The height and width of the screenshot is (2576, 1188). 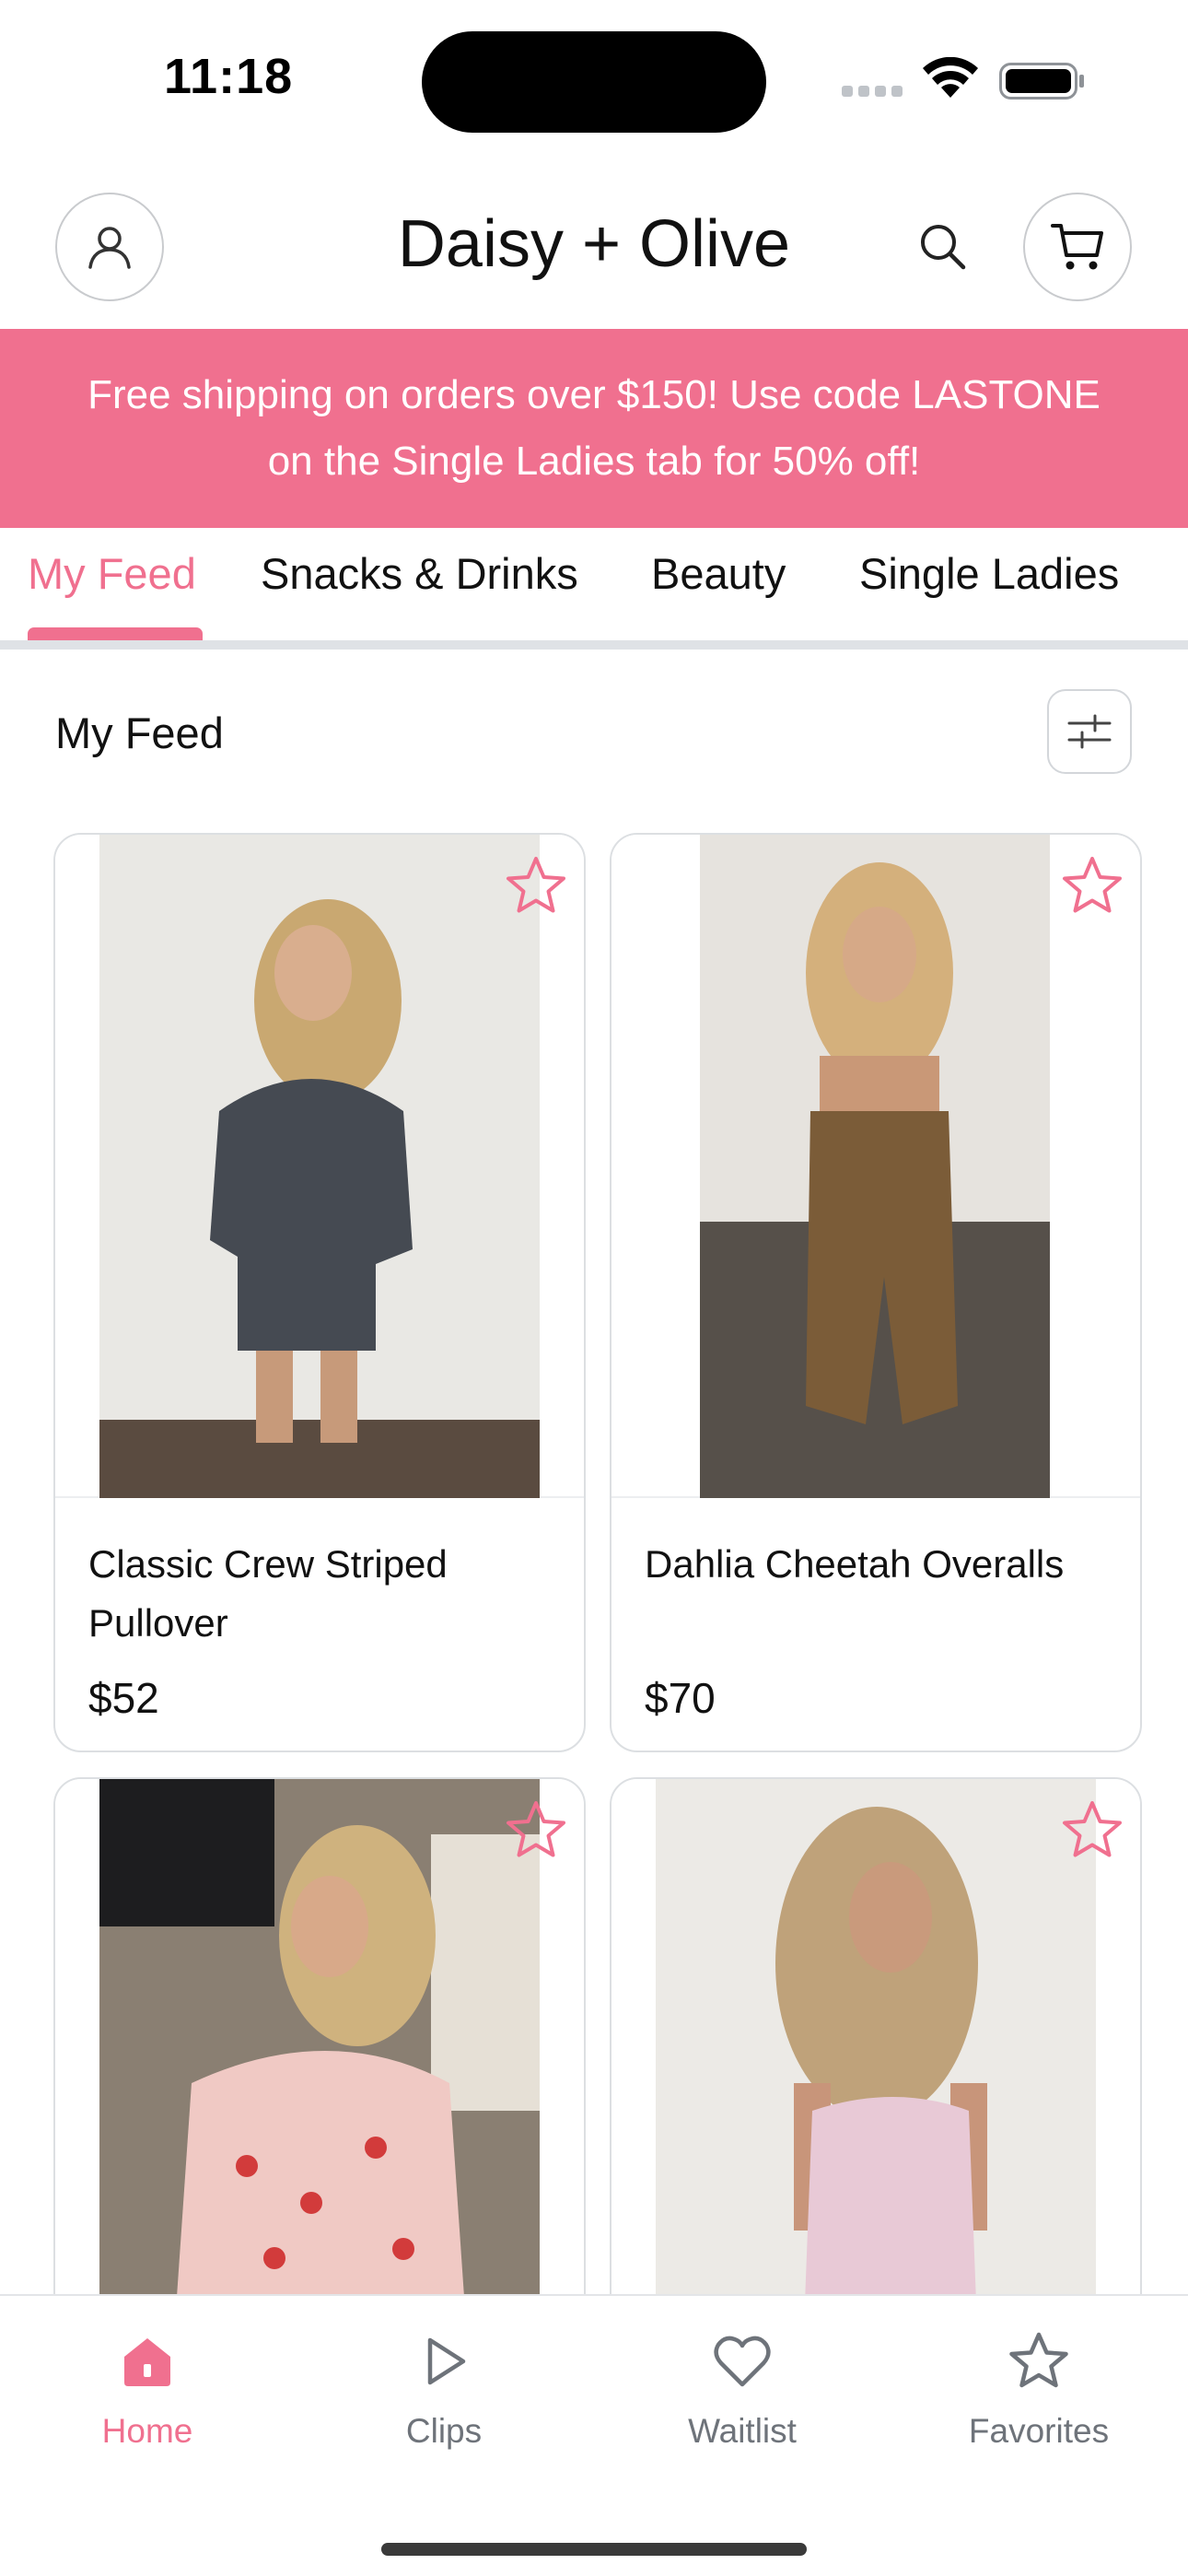 What do you see at coordinates (742, 2431) in the screenshot?
I see `nav-waitlist-label: Waitlist` at bounding box center [742, 2431].